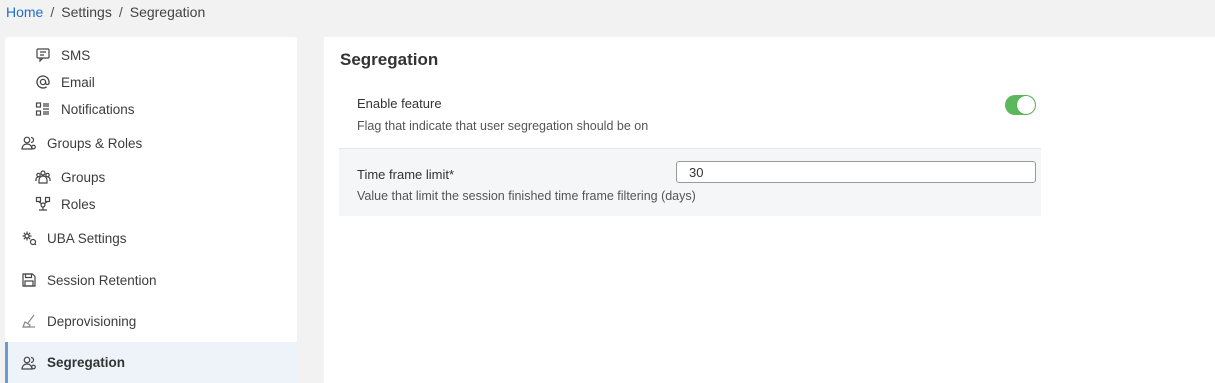 The width and height of the screenshot is (1215, 383). I want to click on sidebar-item-label: SMS, so click(76, 55).